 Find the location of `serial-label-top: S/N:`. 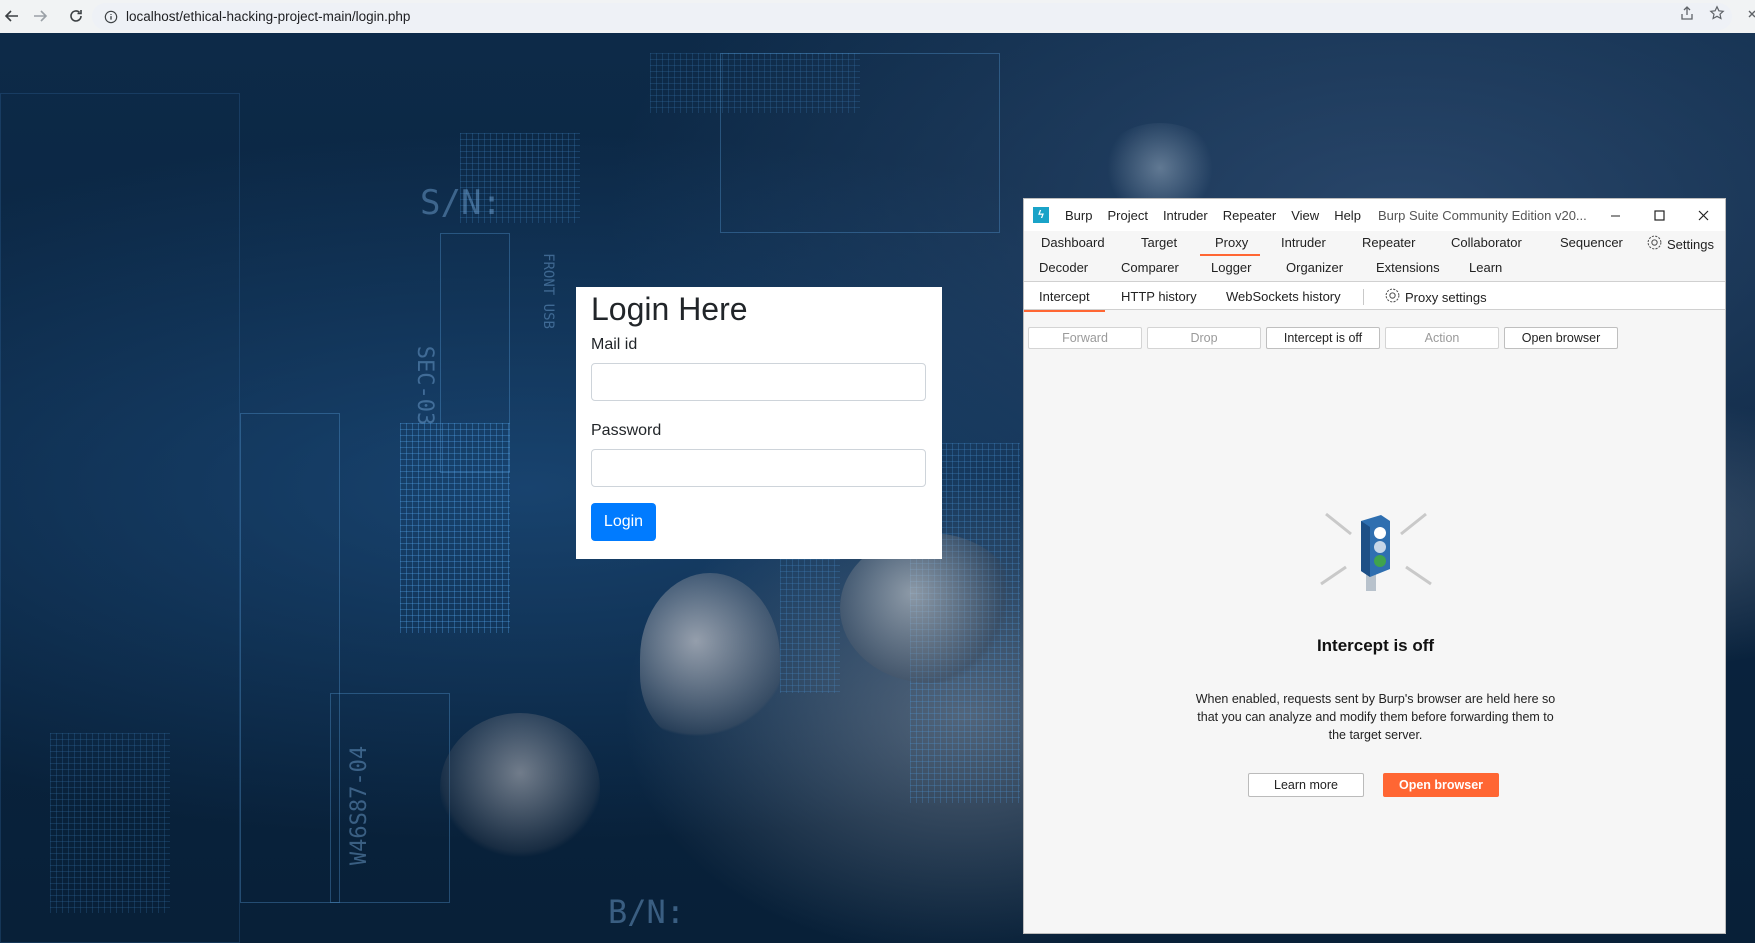

serial-label-top: S/N: is located at coordinates (461, 203).